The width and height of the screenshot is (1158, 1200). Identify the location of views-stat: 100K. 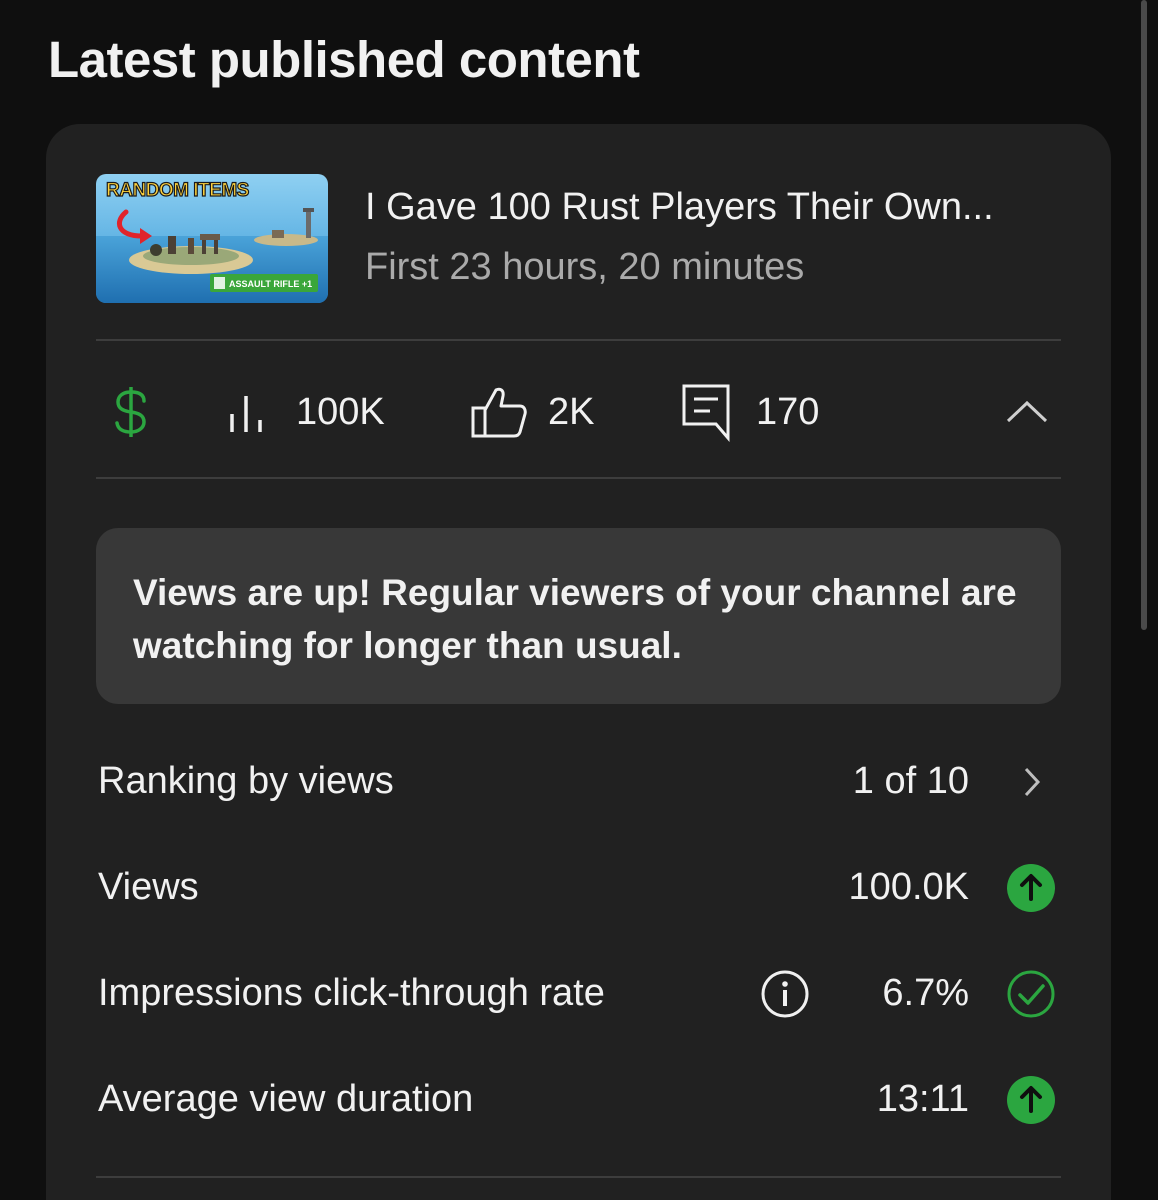
(304, 412).